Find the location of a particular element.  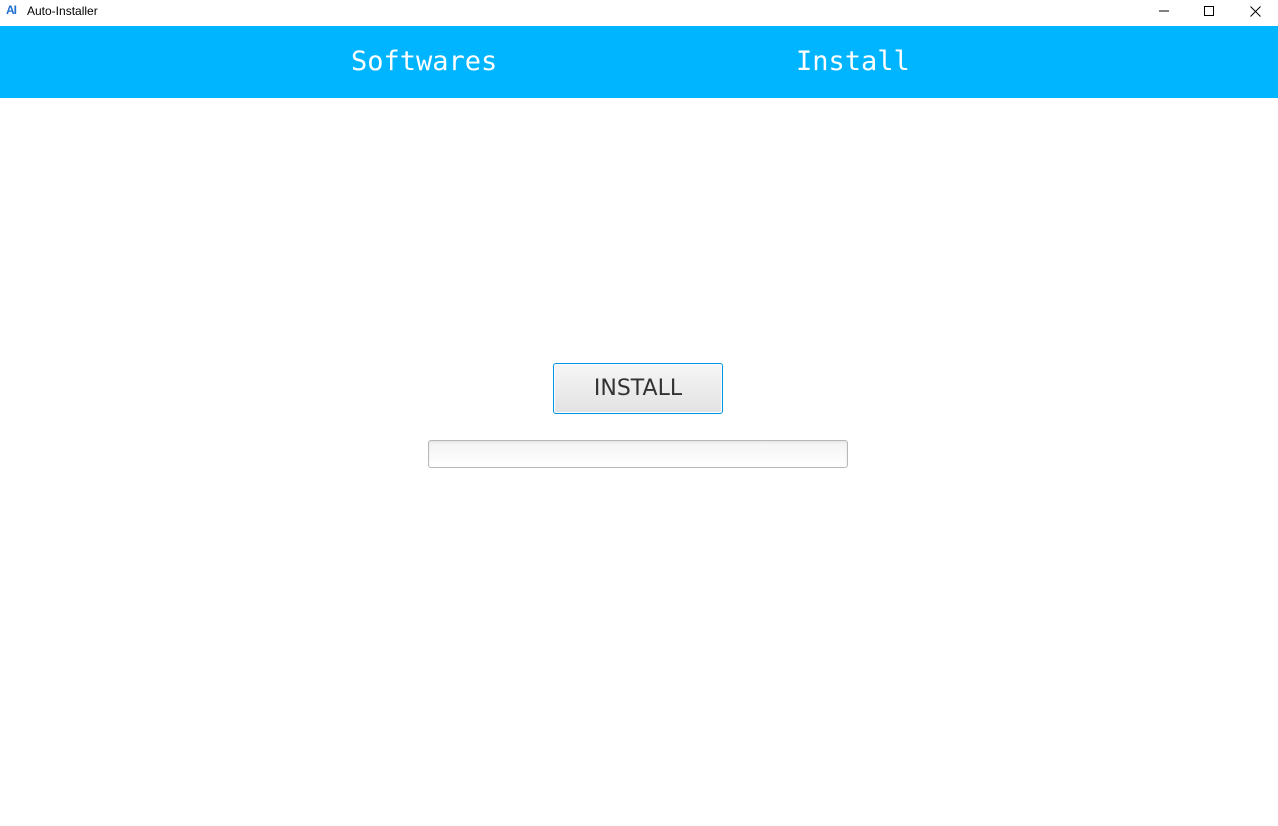

maximize-icon is located at coordinates (1209, 11).